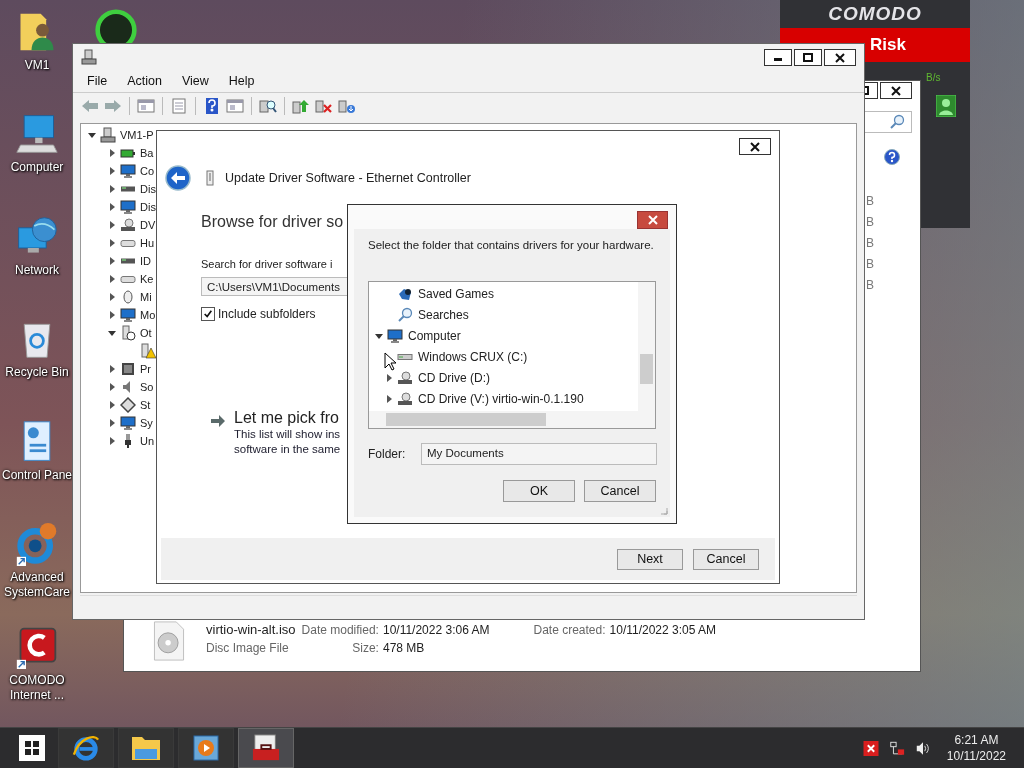 This screenshot has height=768, width=1024. Describe the element at coordinates (301, 106) in the screenshot. I see `upload-icon` at that location.